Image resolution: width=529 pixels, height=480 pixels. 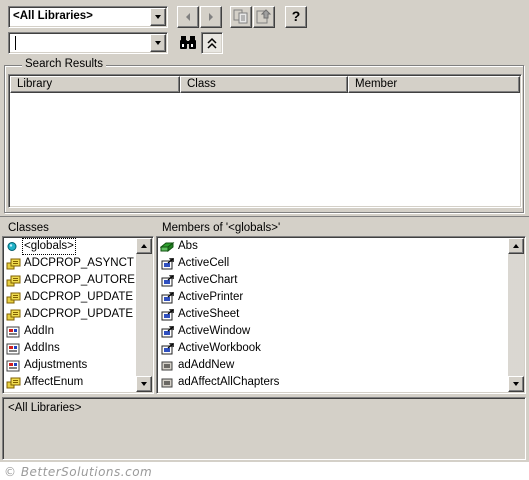 I want to click on view-definition-button, so click(x=264, y=17).